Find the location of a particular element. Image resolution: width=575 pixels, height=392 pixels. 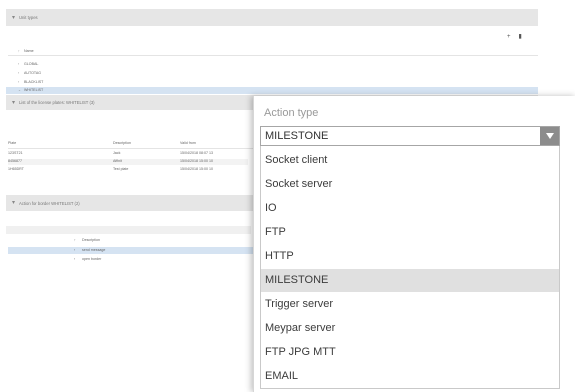

tree-item: ⌄ WHITELIST is located at coordinates (30, 90).